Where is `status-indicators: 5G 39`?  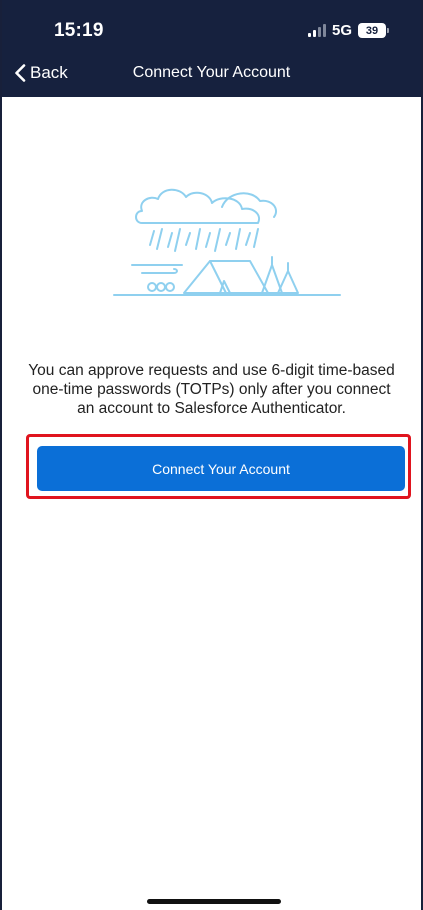
status-indicators: 5G 39 is located at coordinates (348, 30).